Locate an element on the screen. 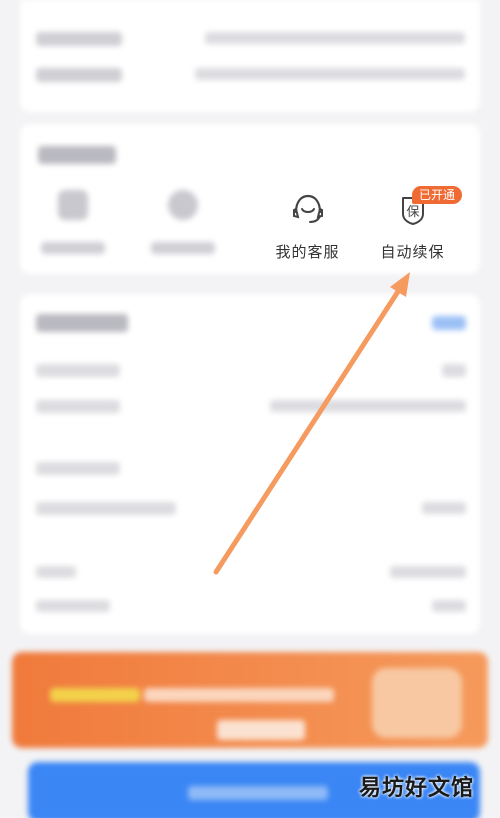 This screenshot has width=500, height=818. policy-summary-card is located at coordinates (250, 56).